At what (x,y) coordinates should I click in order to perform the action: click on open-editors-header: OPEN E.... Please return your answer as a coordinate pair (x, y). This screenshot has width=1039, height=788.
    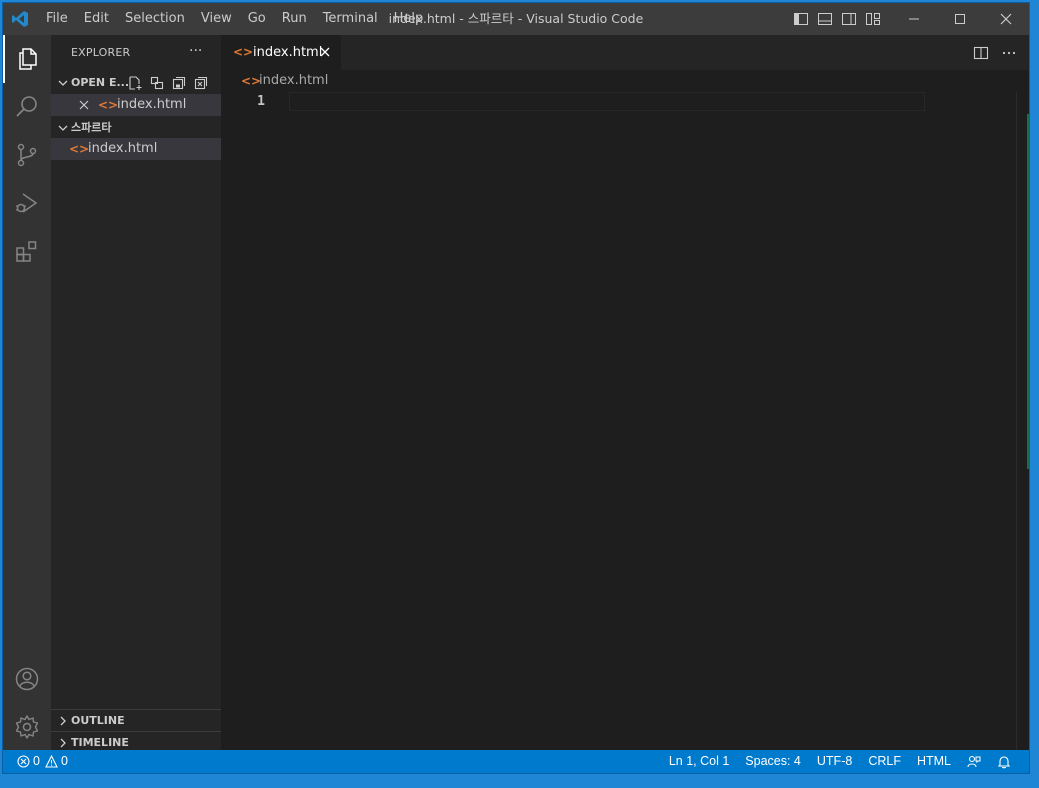
    Looking at the image, I should click on (136, 83).